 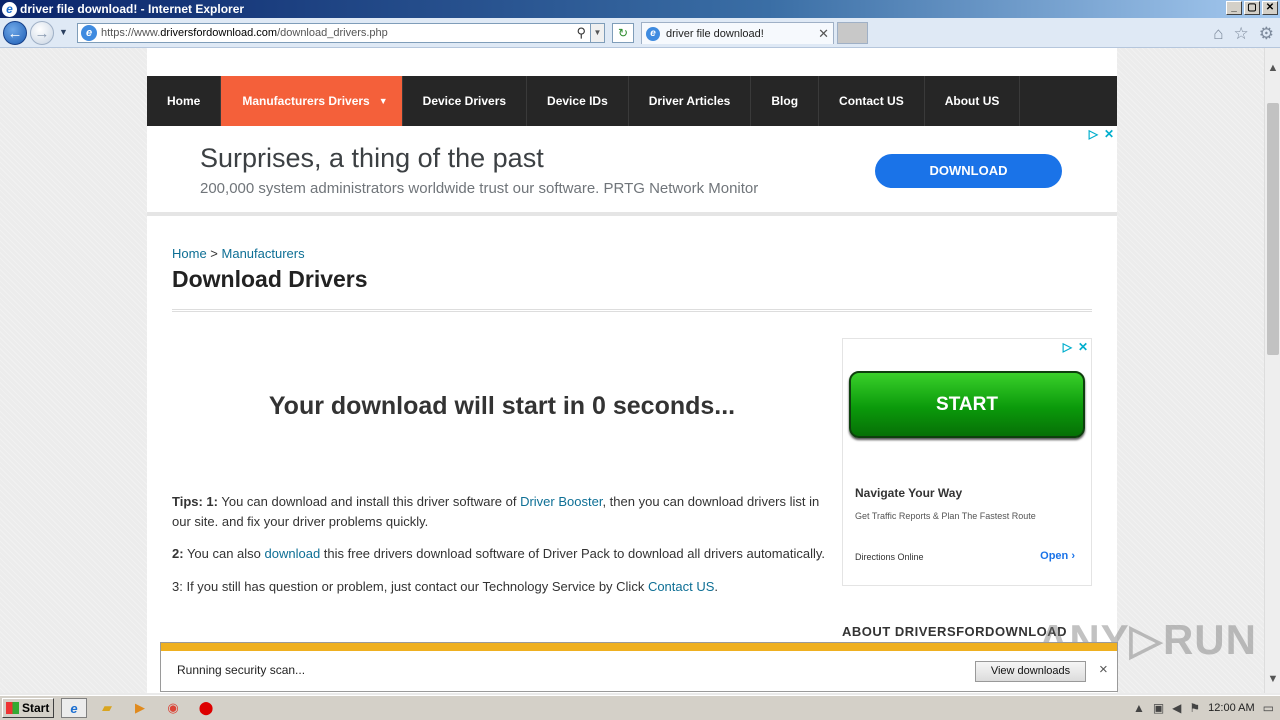 I want to click on side-ad-advertiser: Directions Online, so click(x=889, y=557).